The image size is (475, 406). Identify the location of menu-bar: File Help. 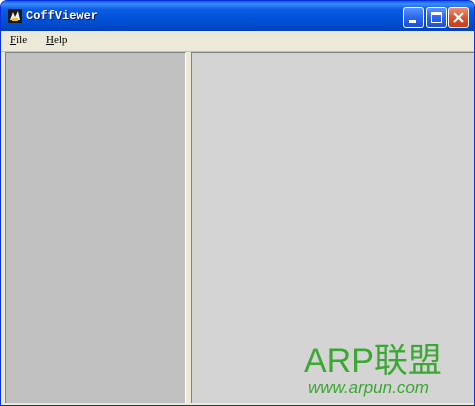
(237, 41).